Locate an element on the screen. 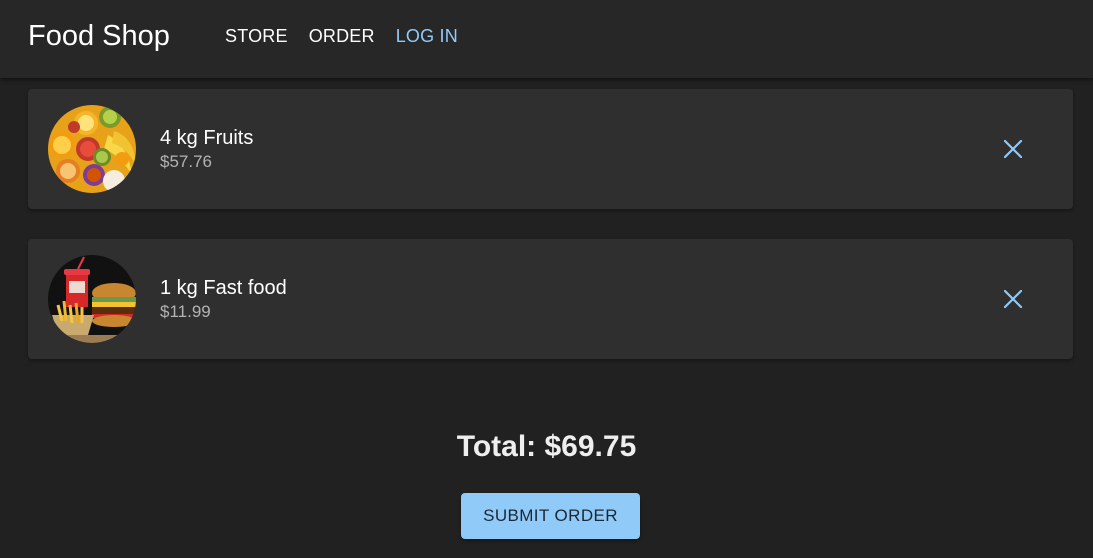 This screenshot has width=1093, height=558. item-title: 1 kg Fast food is located at coordinates (223, 288).